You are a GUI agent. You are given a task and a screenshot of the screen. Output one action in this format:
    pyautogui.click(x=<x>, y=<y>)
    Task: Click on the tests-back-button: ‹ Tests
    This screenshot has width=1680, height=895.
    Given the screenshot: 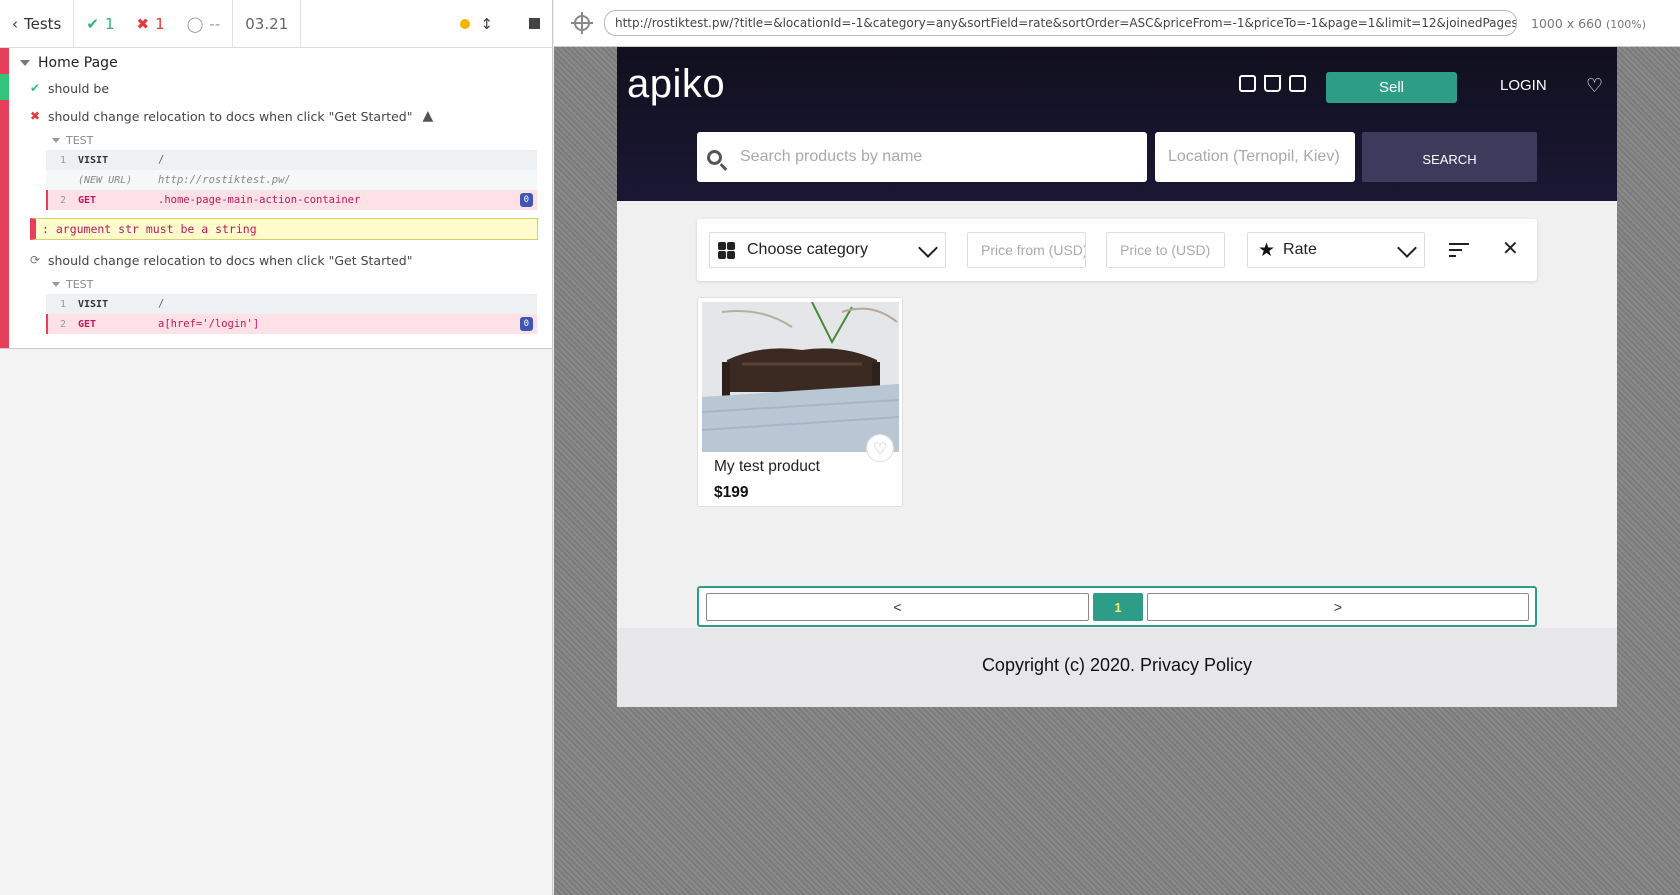 What is the action you would take?
    pyautogui.click(x=37, y=23)
    